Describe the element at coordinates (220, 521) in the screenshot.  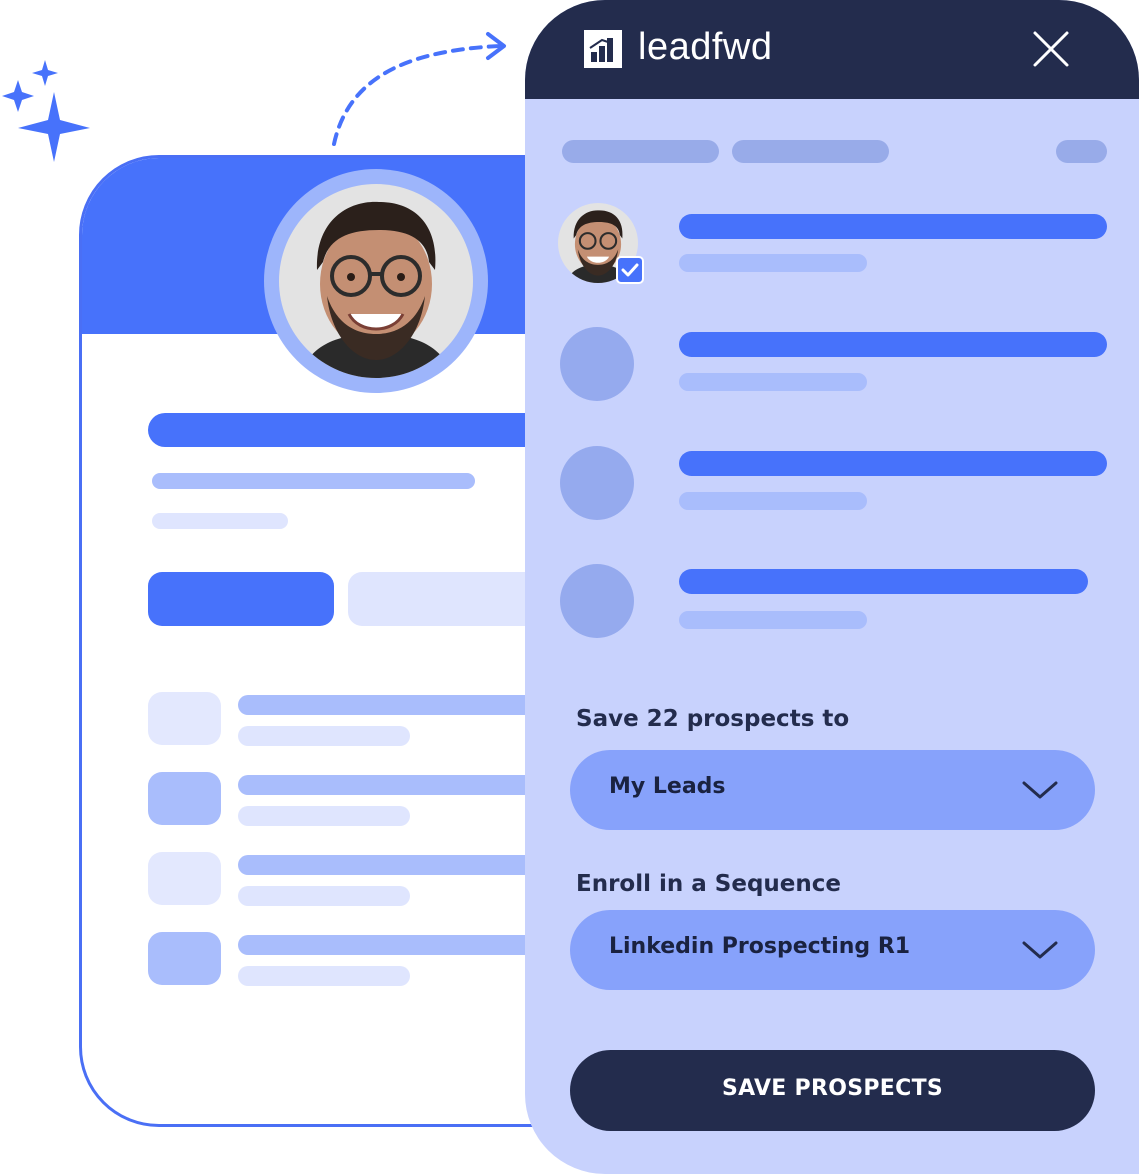
I see `profile-subtitle-placeholder` at that location.